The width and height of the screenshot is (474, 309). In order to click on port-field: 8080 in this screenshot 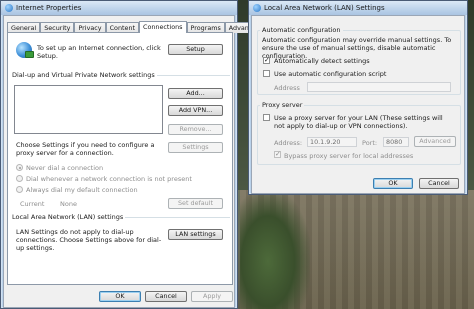, I will do `click(396, 142)`.